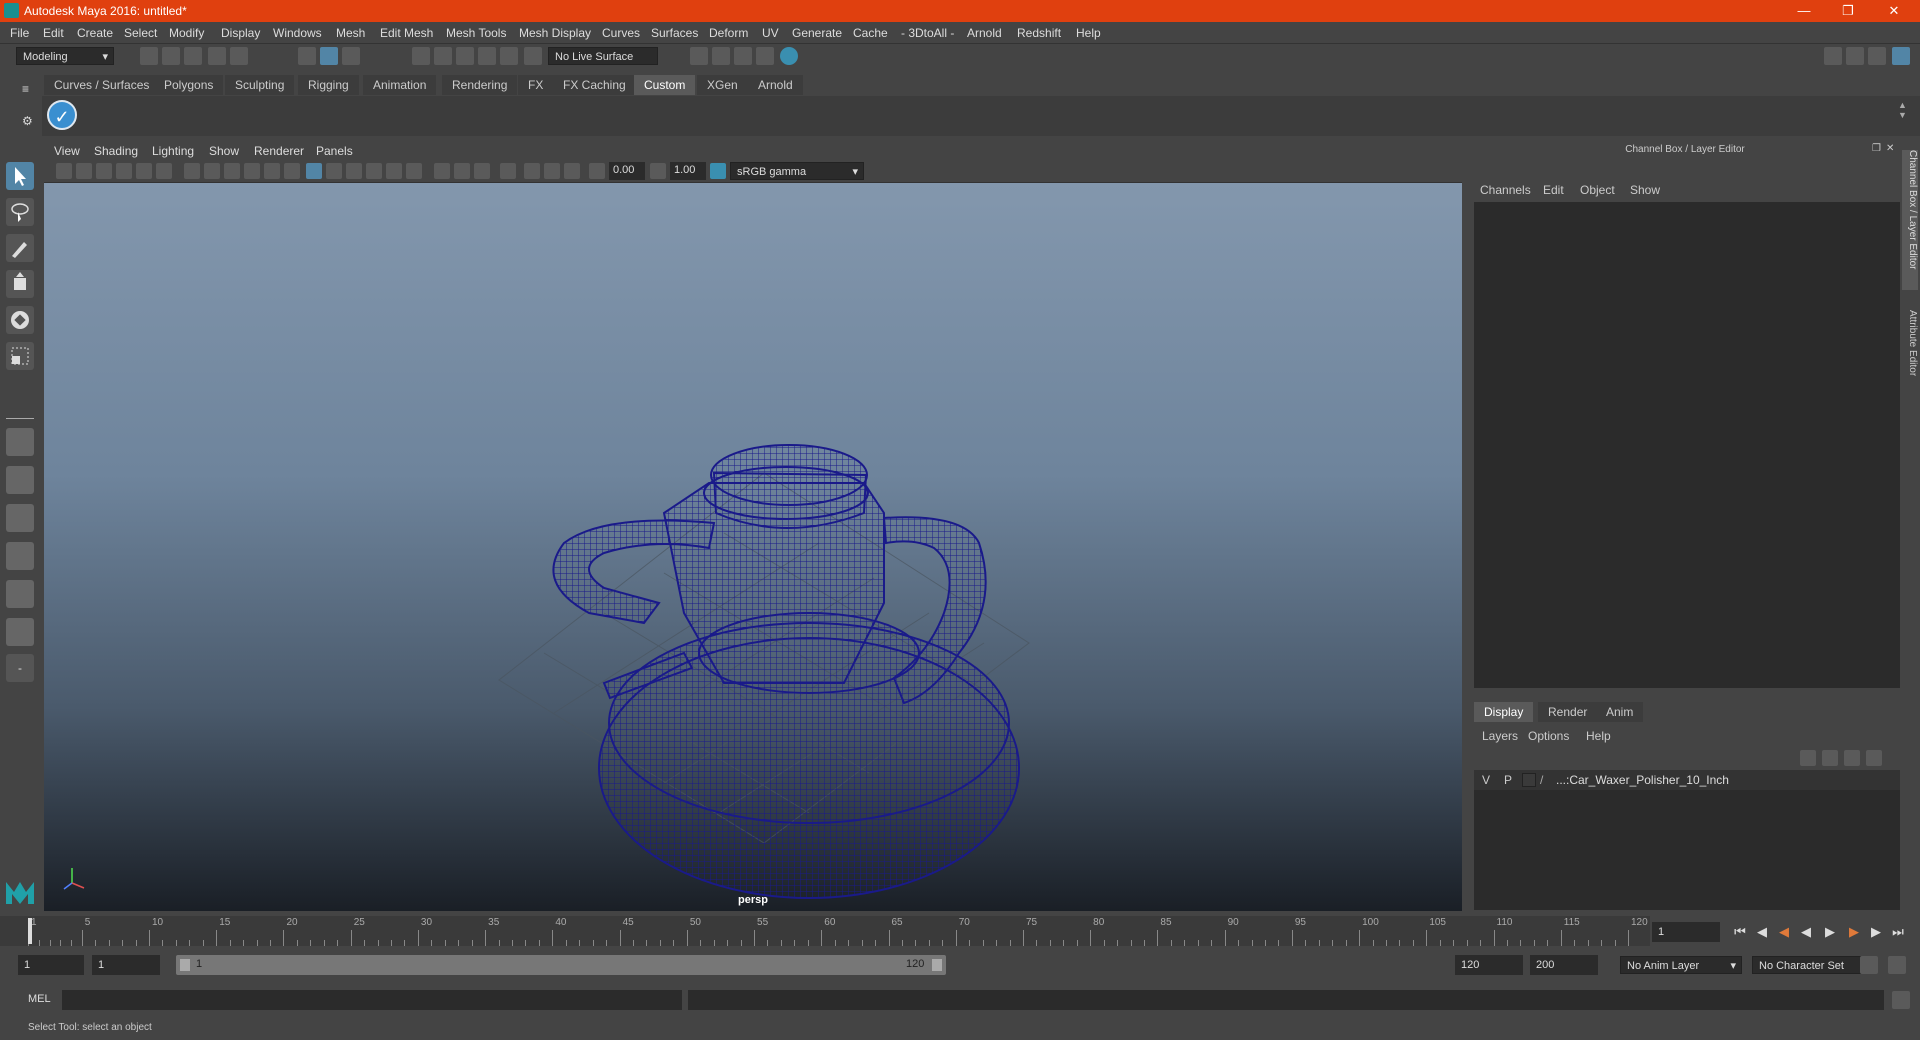 The height and width of the screenshot is (1040, 1920). Describe the element at coordinates (1568, 712) in the screenshot. I see `tab-render: Render` at that location.